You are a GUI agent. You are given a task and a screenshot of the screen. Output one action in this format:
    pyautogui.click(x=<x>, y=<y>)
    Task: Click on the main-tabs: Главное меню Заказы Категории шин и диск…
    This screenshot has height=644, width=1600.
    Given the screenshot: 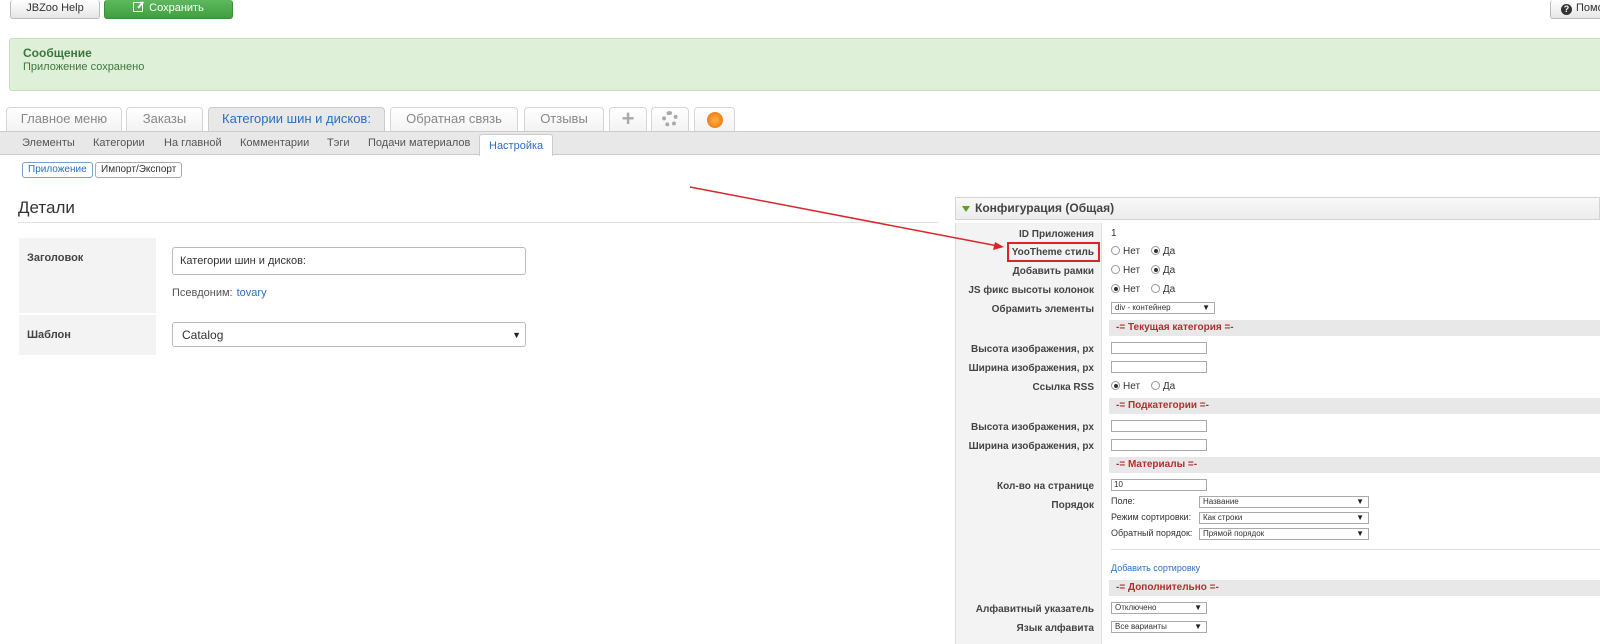 What is the action you would take?
    pyautogui.click(x=800, y=119)
    